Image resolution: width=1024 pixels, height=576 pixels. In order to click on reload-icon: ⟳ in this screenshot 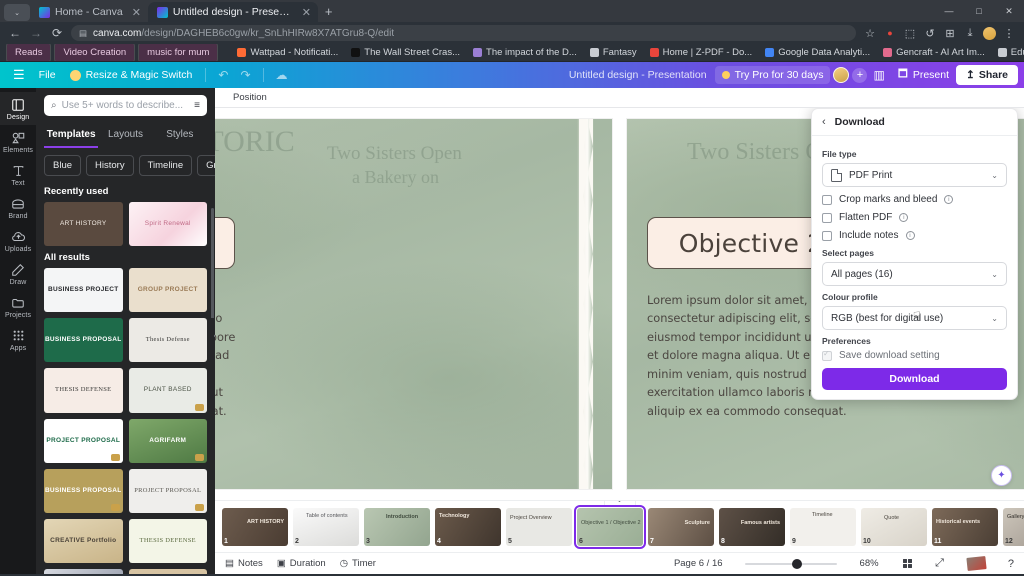, I will do `click(57, 33)`.